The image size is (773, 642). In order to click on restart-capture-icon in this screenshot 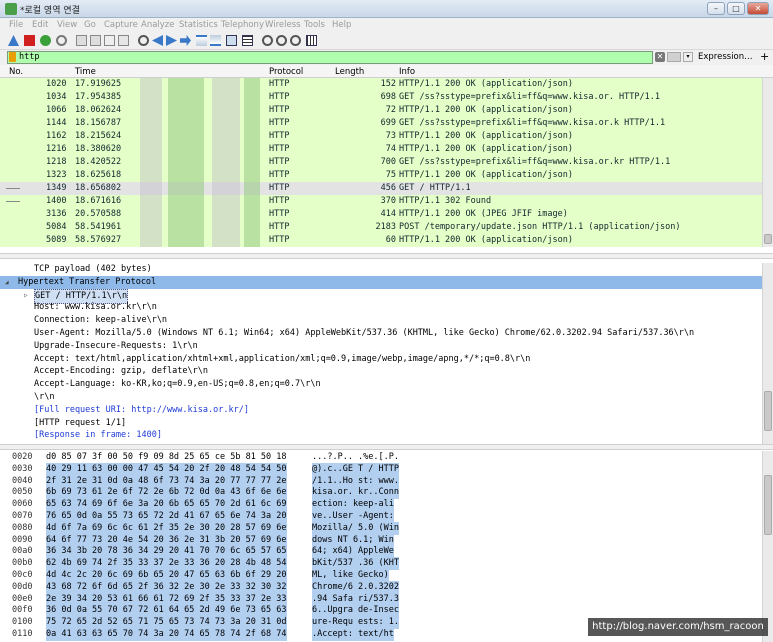, I will do `click(45, 40)`.